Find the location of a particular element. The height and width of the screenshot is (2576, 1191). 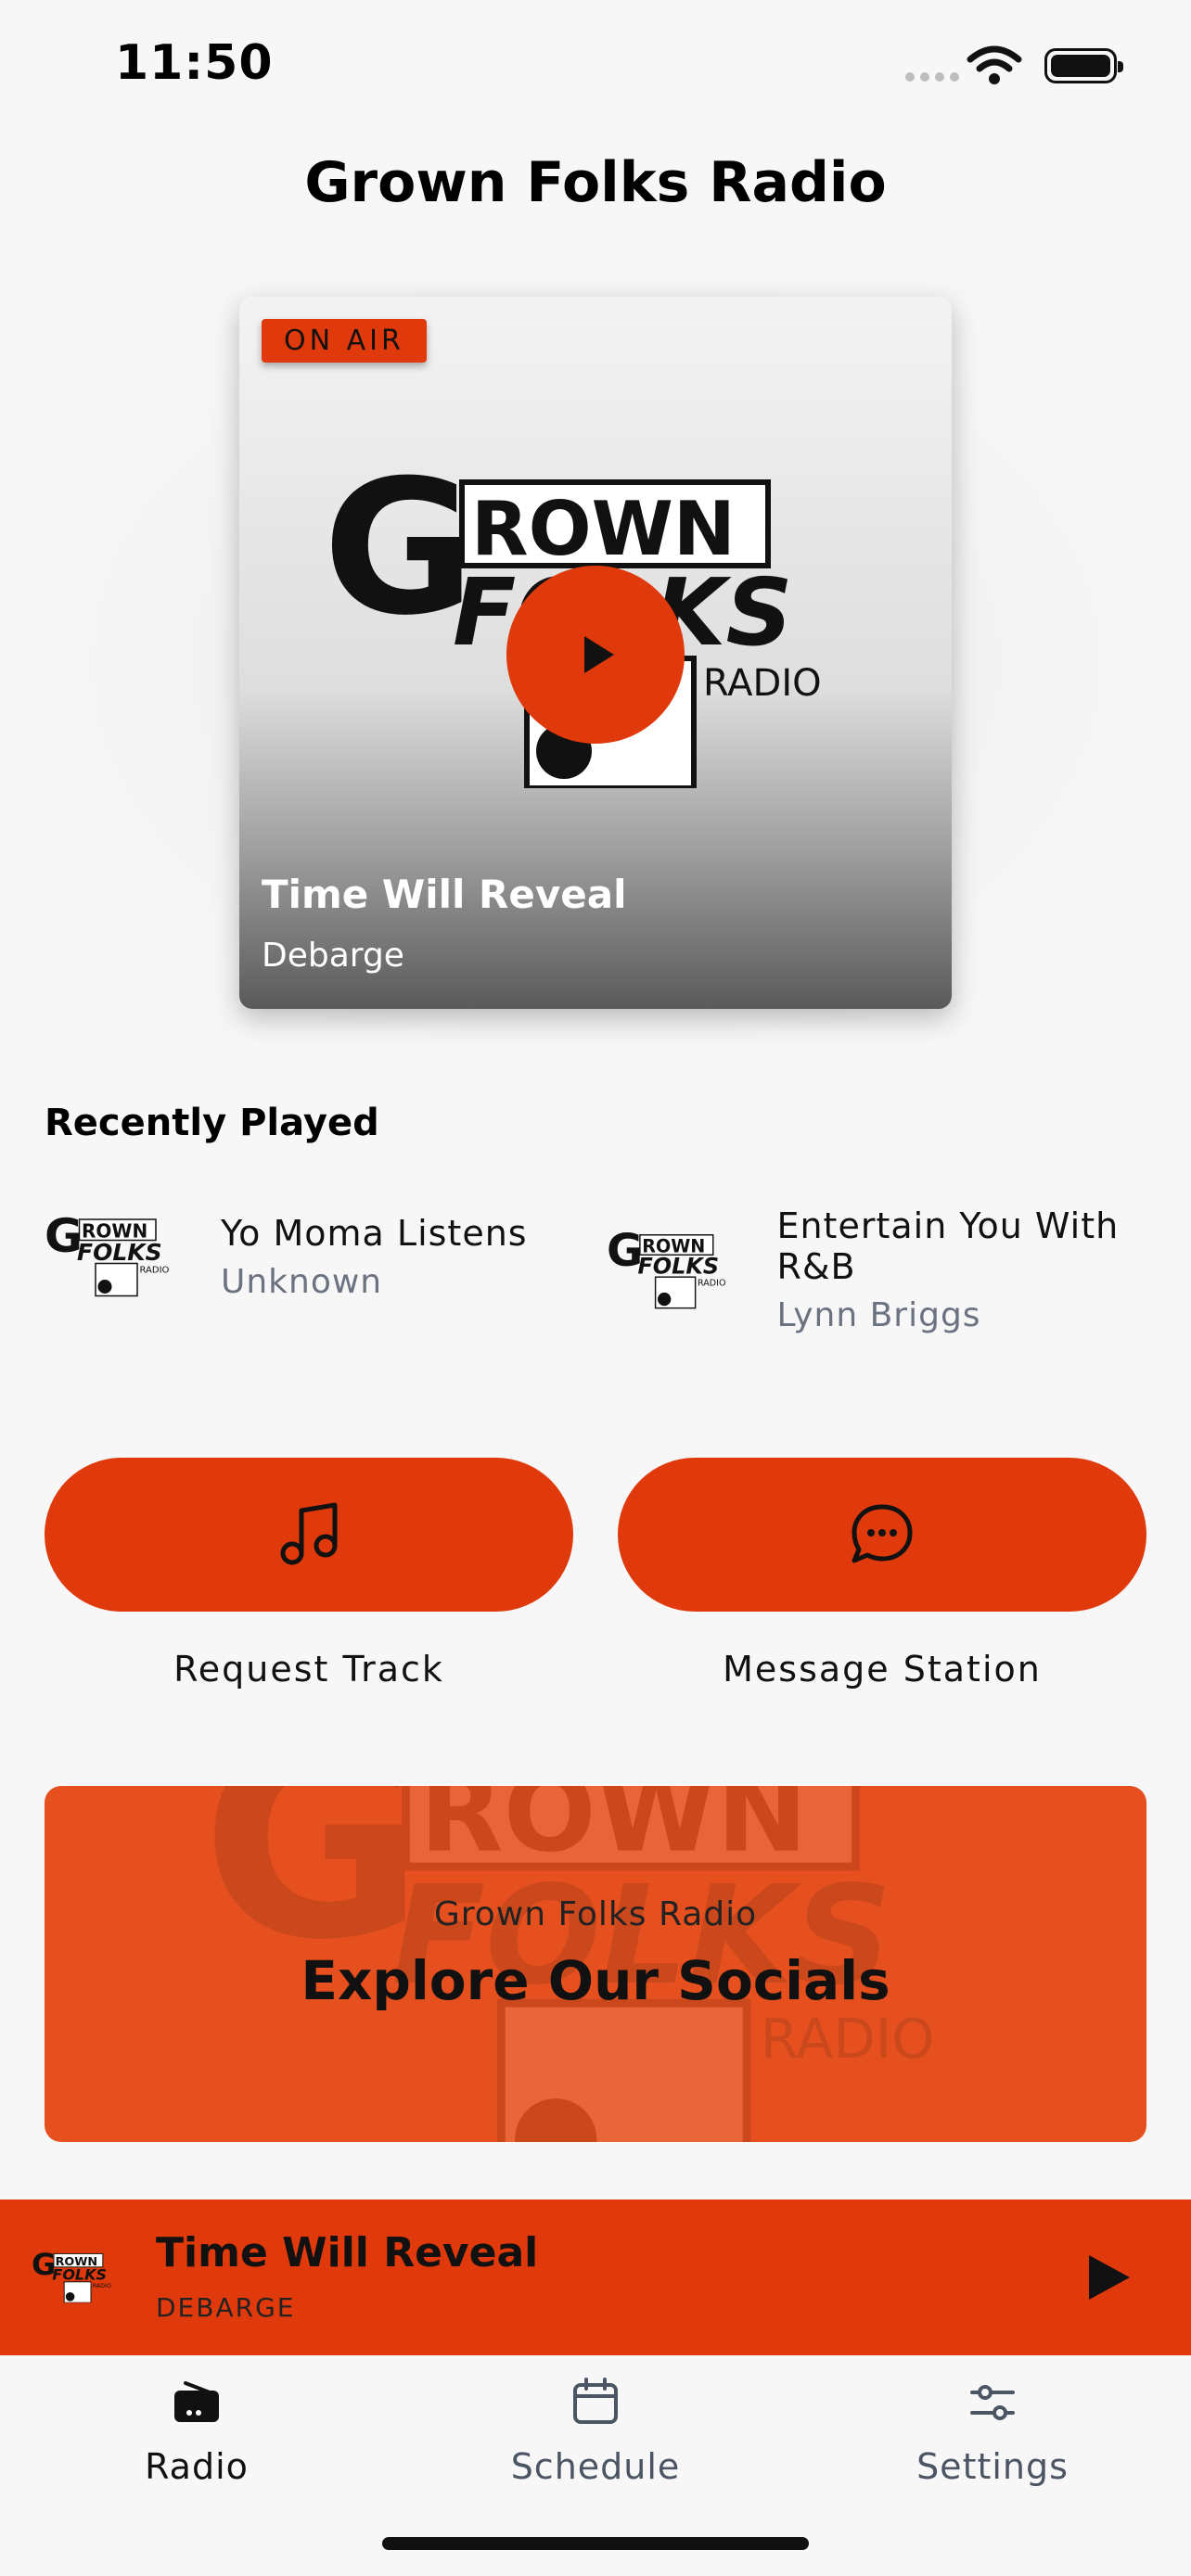

page-title: Grown Folks Radio is located at coordinates (595, 182).